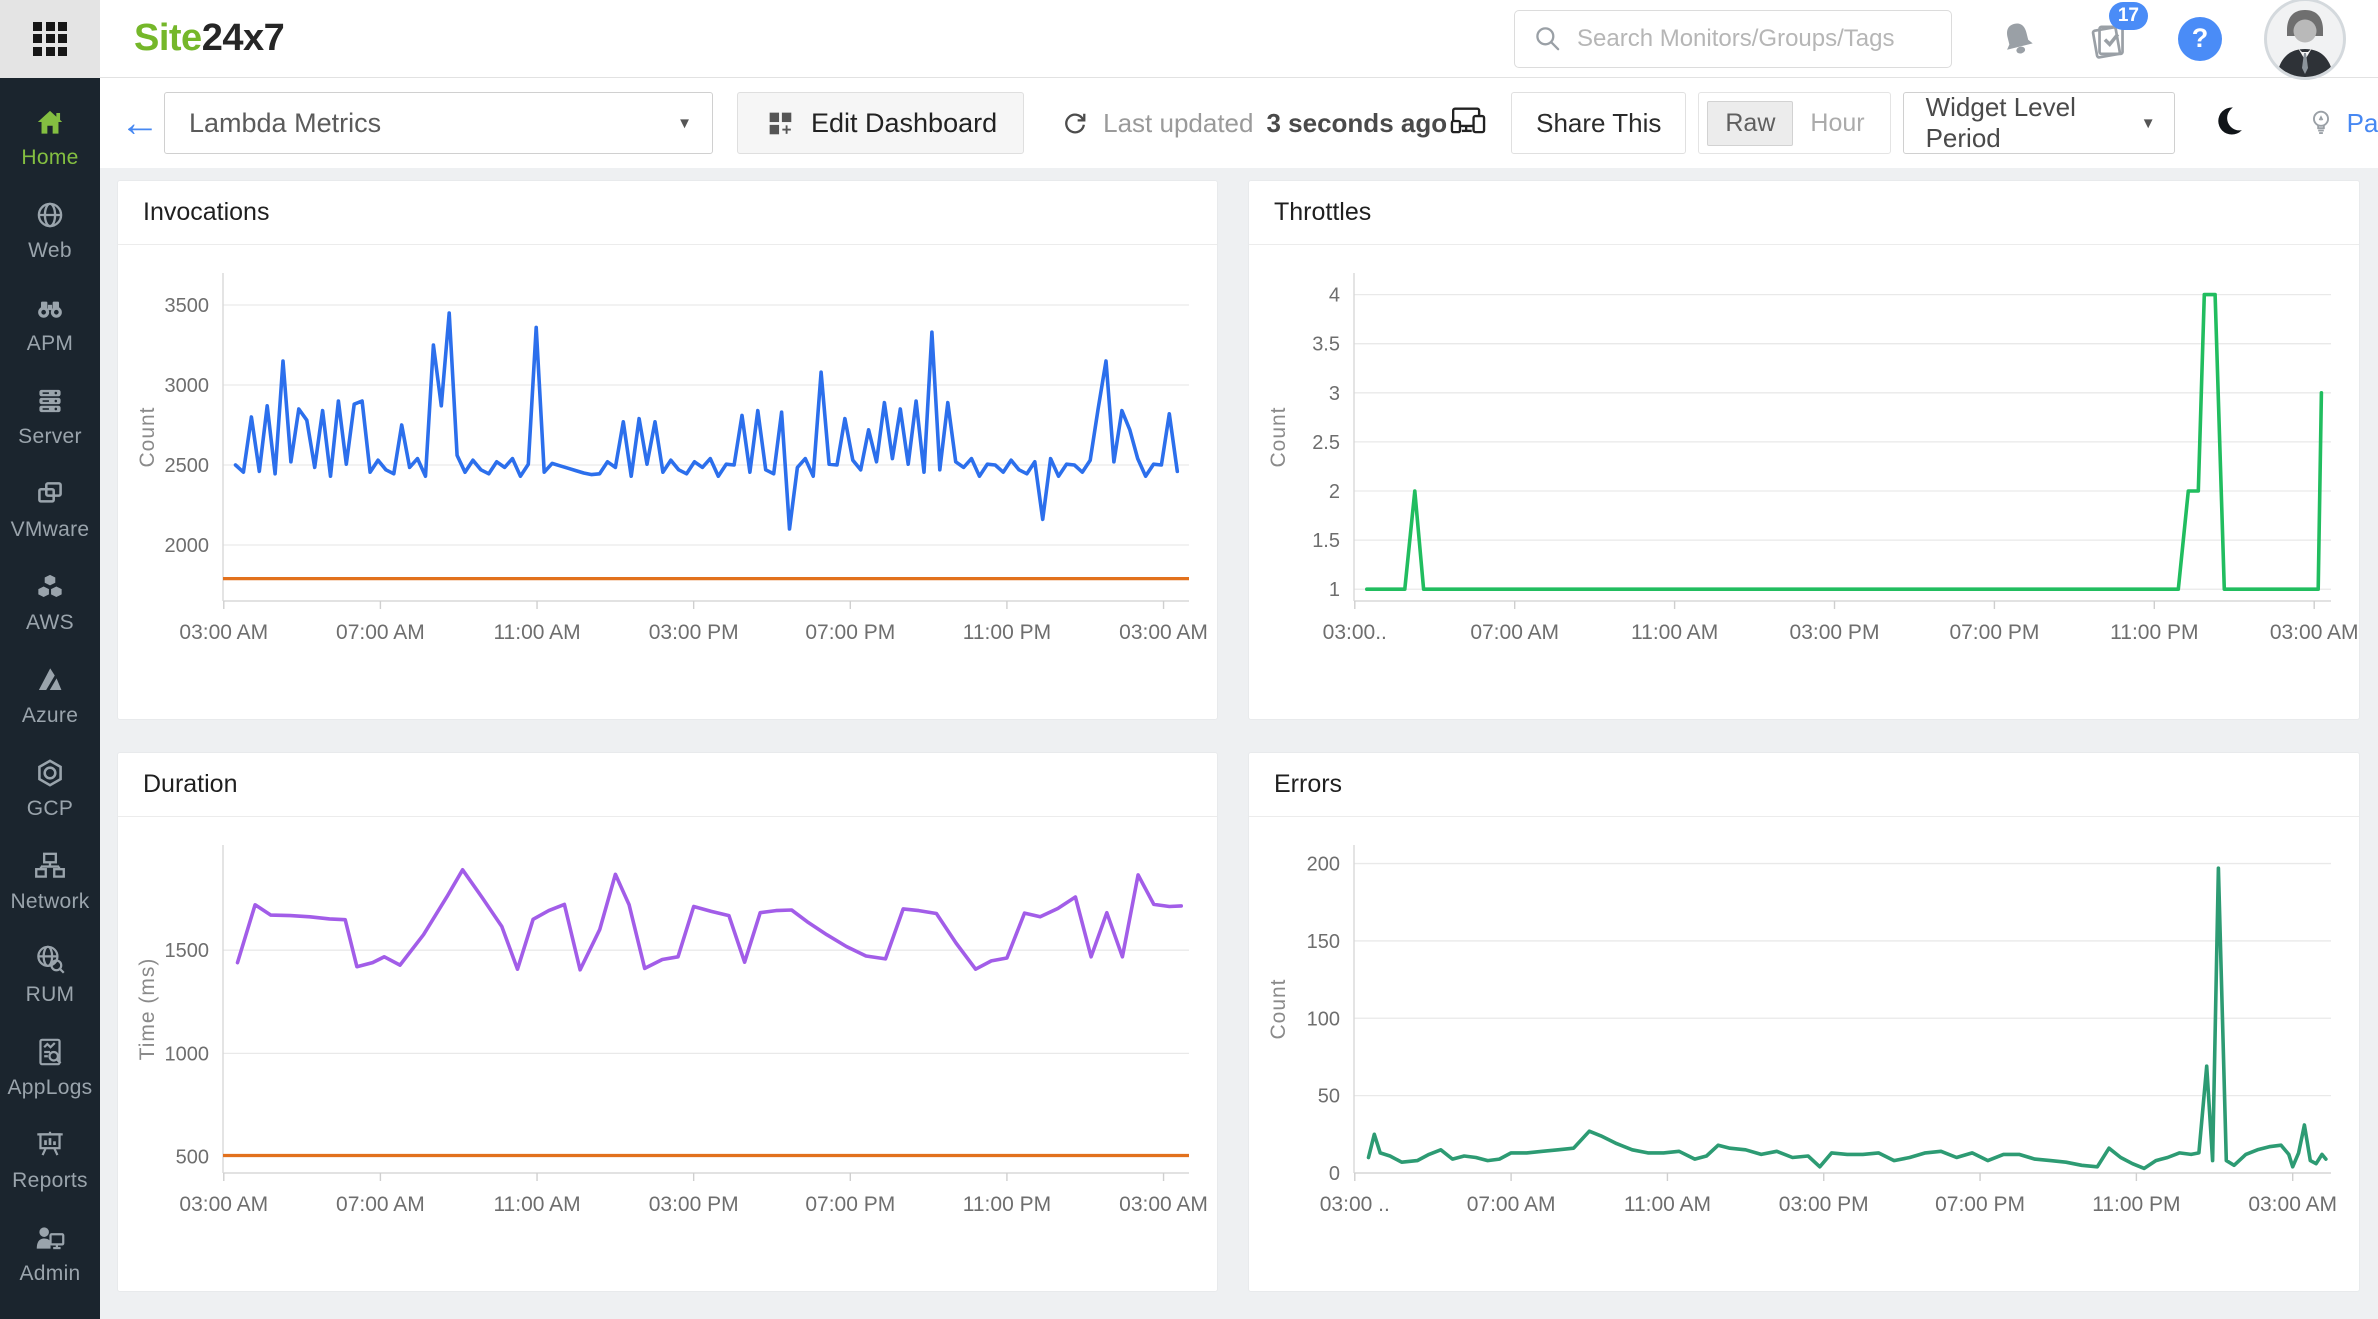  What do you see at coordinates (2341, 123) in the screenshot?
I see `page-tips-button: Page Tips` at bounding box center [2341, 123].